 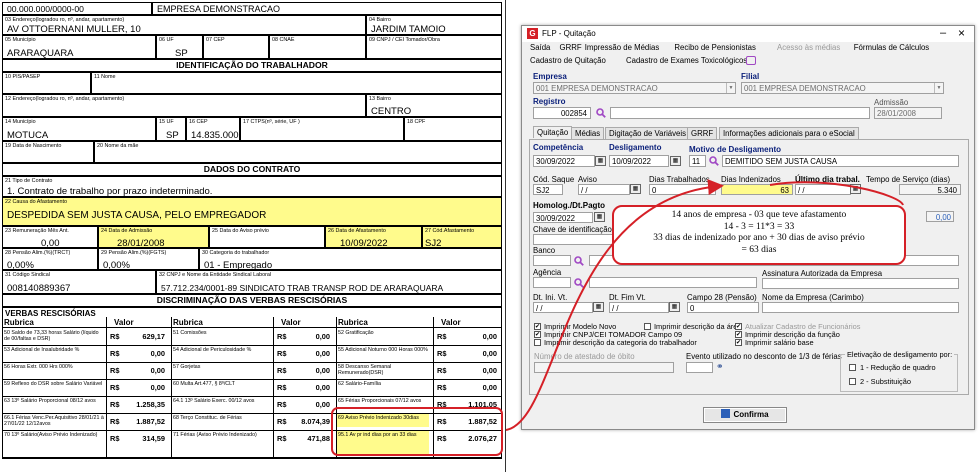 What do you see at coordinates (614, 305) in the screenshot?
I see `arrow-to-days` at bounding box center [614, 305].